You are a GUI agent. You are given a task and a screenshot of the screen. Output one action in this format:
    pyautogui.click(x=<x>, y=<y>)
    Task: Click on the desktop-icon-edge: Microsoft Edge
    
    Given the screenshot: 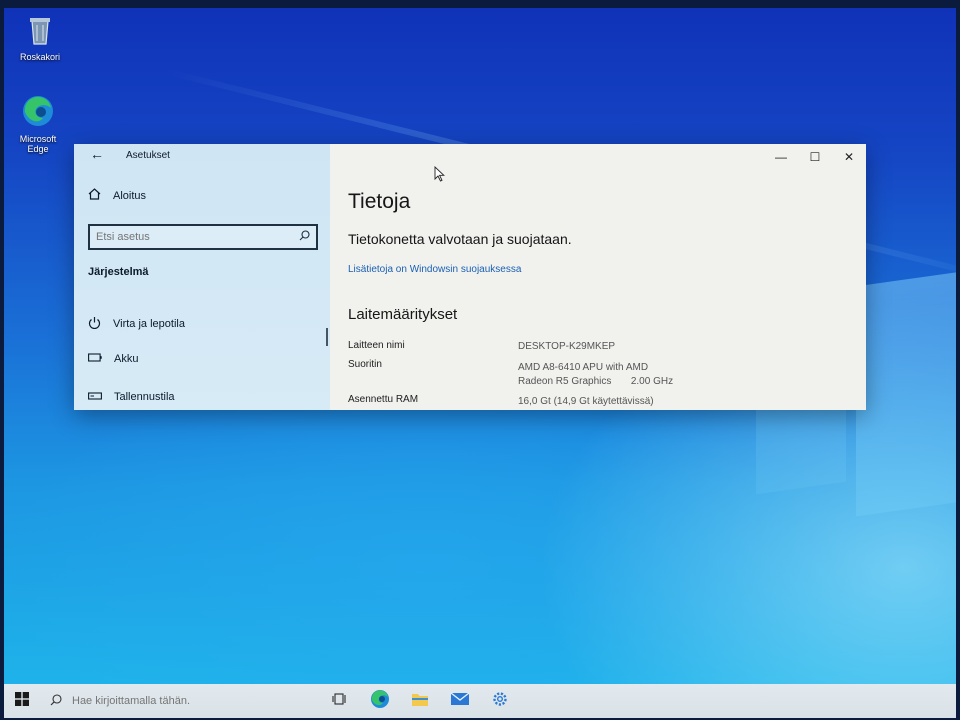 What is the action you would take?
    pyautogui.click(x=38, y=124)
    